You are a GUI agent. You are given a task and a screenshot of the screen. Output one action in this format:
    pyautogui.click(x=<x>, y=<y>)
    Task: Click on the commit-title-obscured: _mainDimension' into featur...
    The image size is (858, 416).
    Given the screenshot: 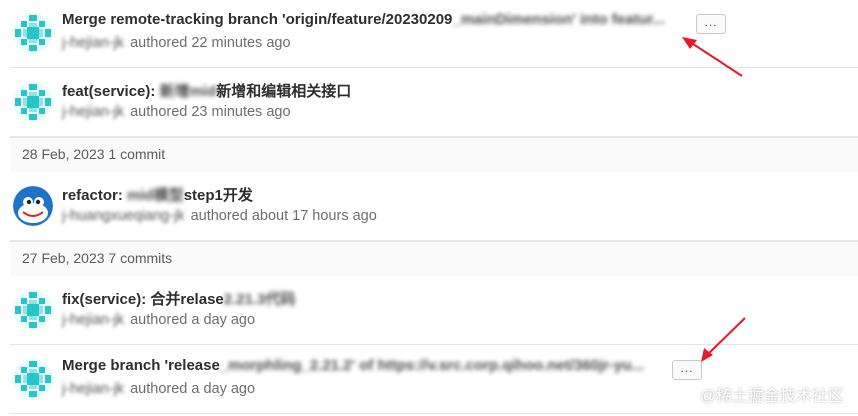 What is the action you would take?
    pyautogui.click(x=559, y=19)
    